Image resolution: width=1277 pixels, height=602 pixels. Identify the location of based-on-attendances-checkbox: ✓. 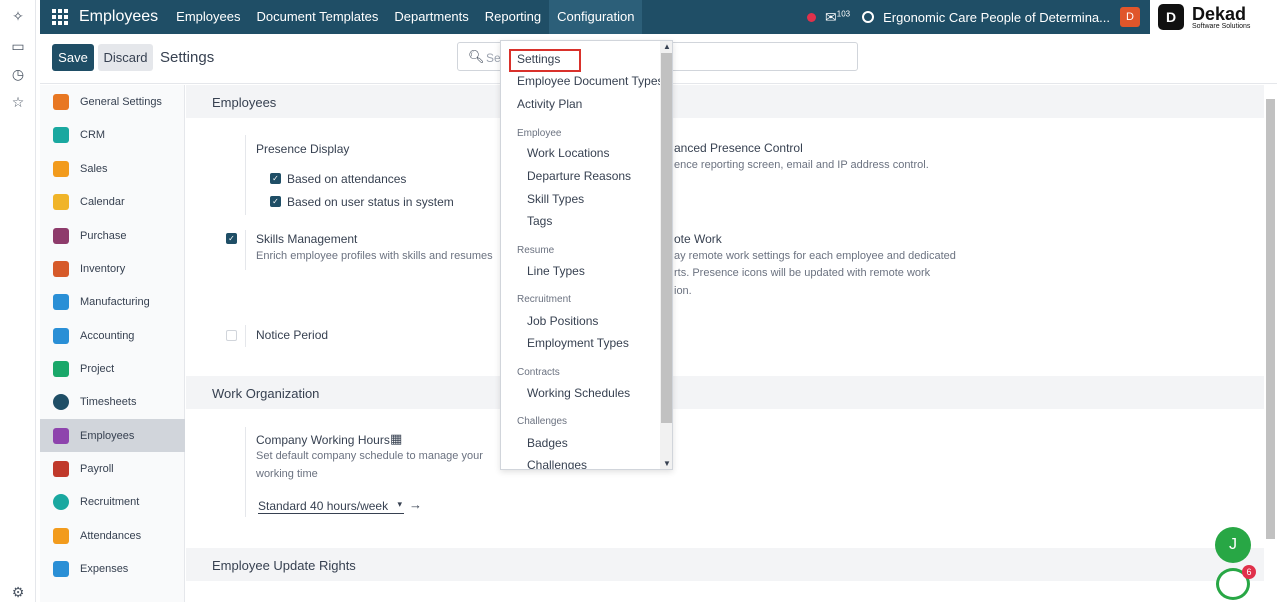
(275, 178).